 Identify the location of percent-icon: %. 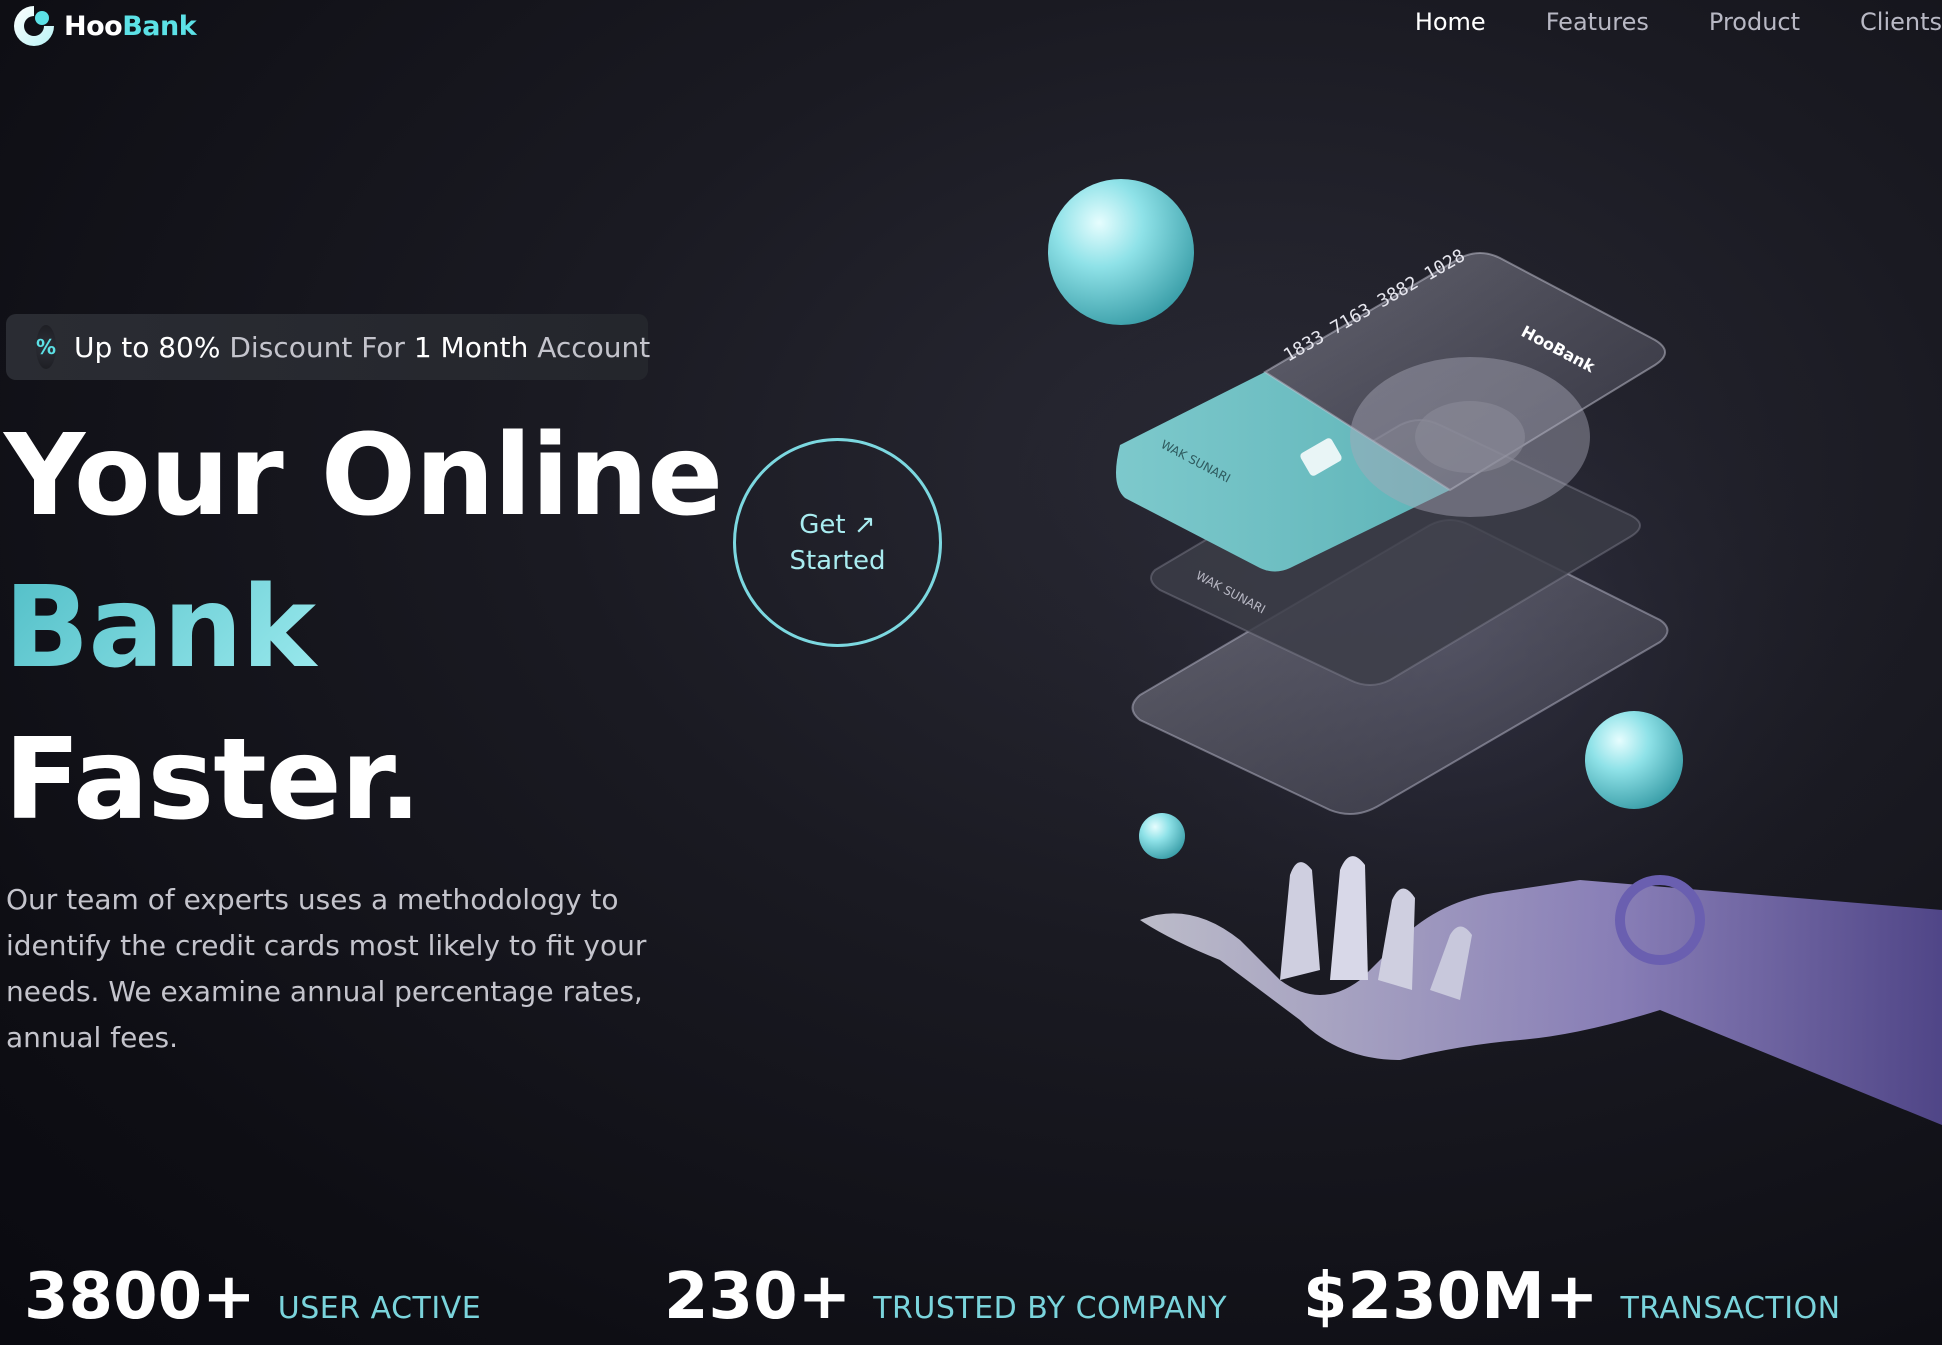
(46, 347).